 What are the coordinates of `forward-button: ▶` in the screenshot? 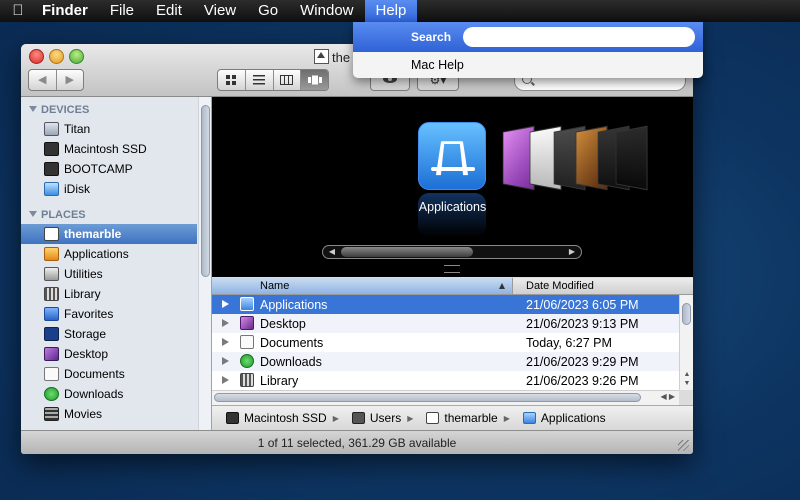 It's located at (69, 80).